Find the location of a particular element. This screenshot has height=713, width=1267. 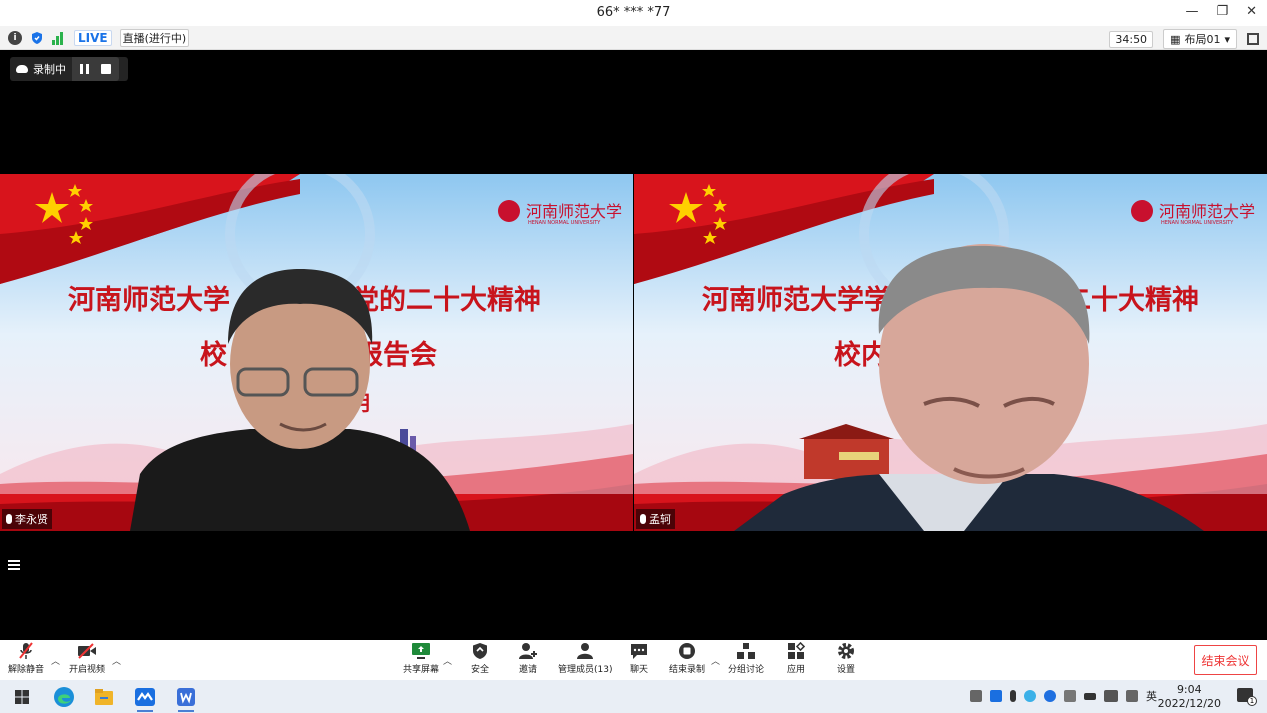

participant-name: 孟轲 is located at coordinates (660, 519).